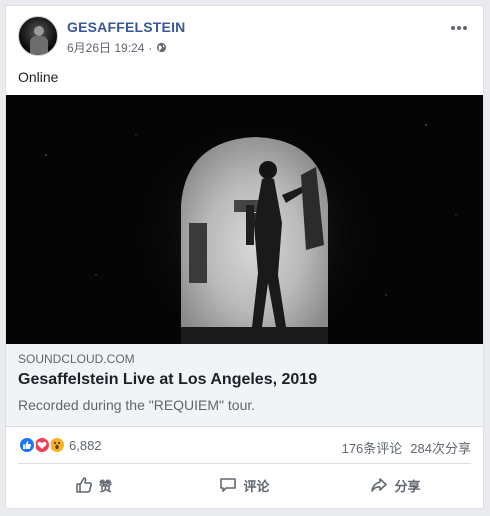 The width and height of the screenshot is (490, 516). What do you see at coordinates (39, 45) in the screenshot?
I see `avatar-body-shape` at bounding box center [39, 45].